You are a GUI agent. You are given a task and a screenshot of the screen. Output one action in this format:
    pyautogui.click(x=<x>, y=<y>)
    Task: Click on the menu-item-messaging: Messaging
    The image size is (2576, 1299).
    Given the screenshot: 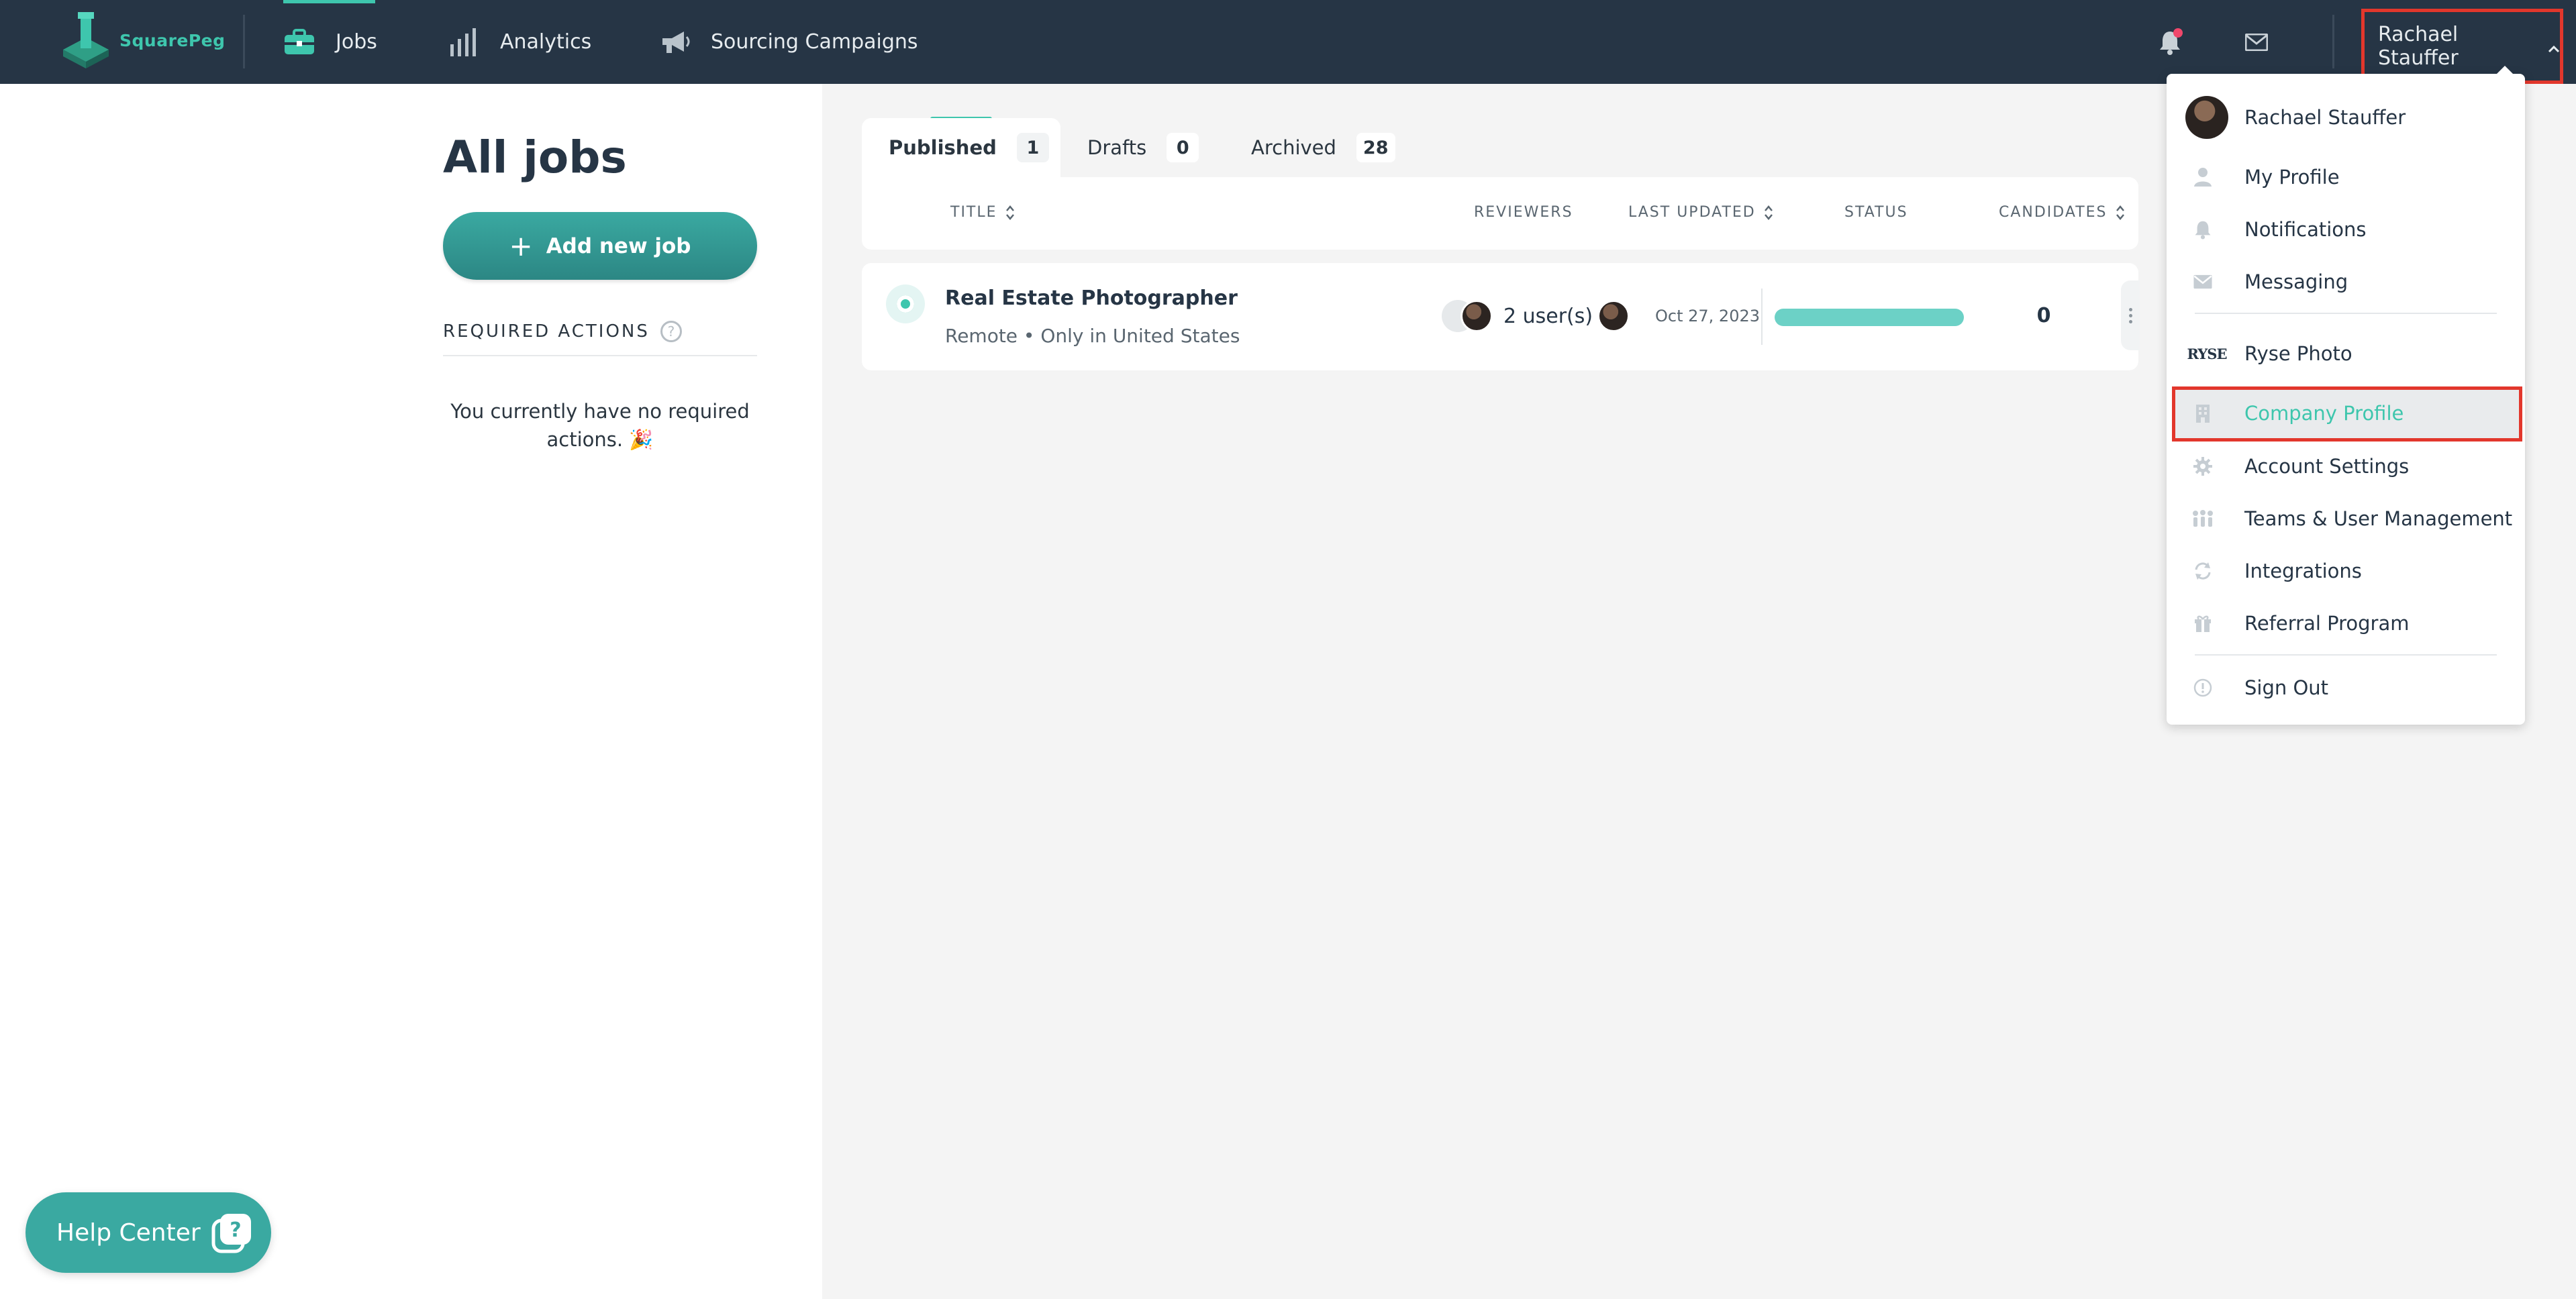 What is the action you would take?
    pyautogui.click(x=2346, y=282)
    